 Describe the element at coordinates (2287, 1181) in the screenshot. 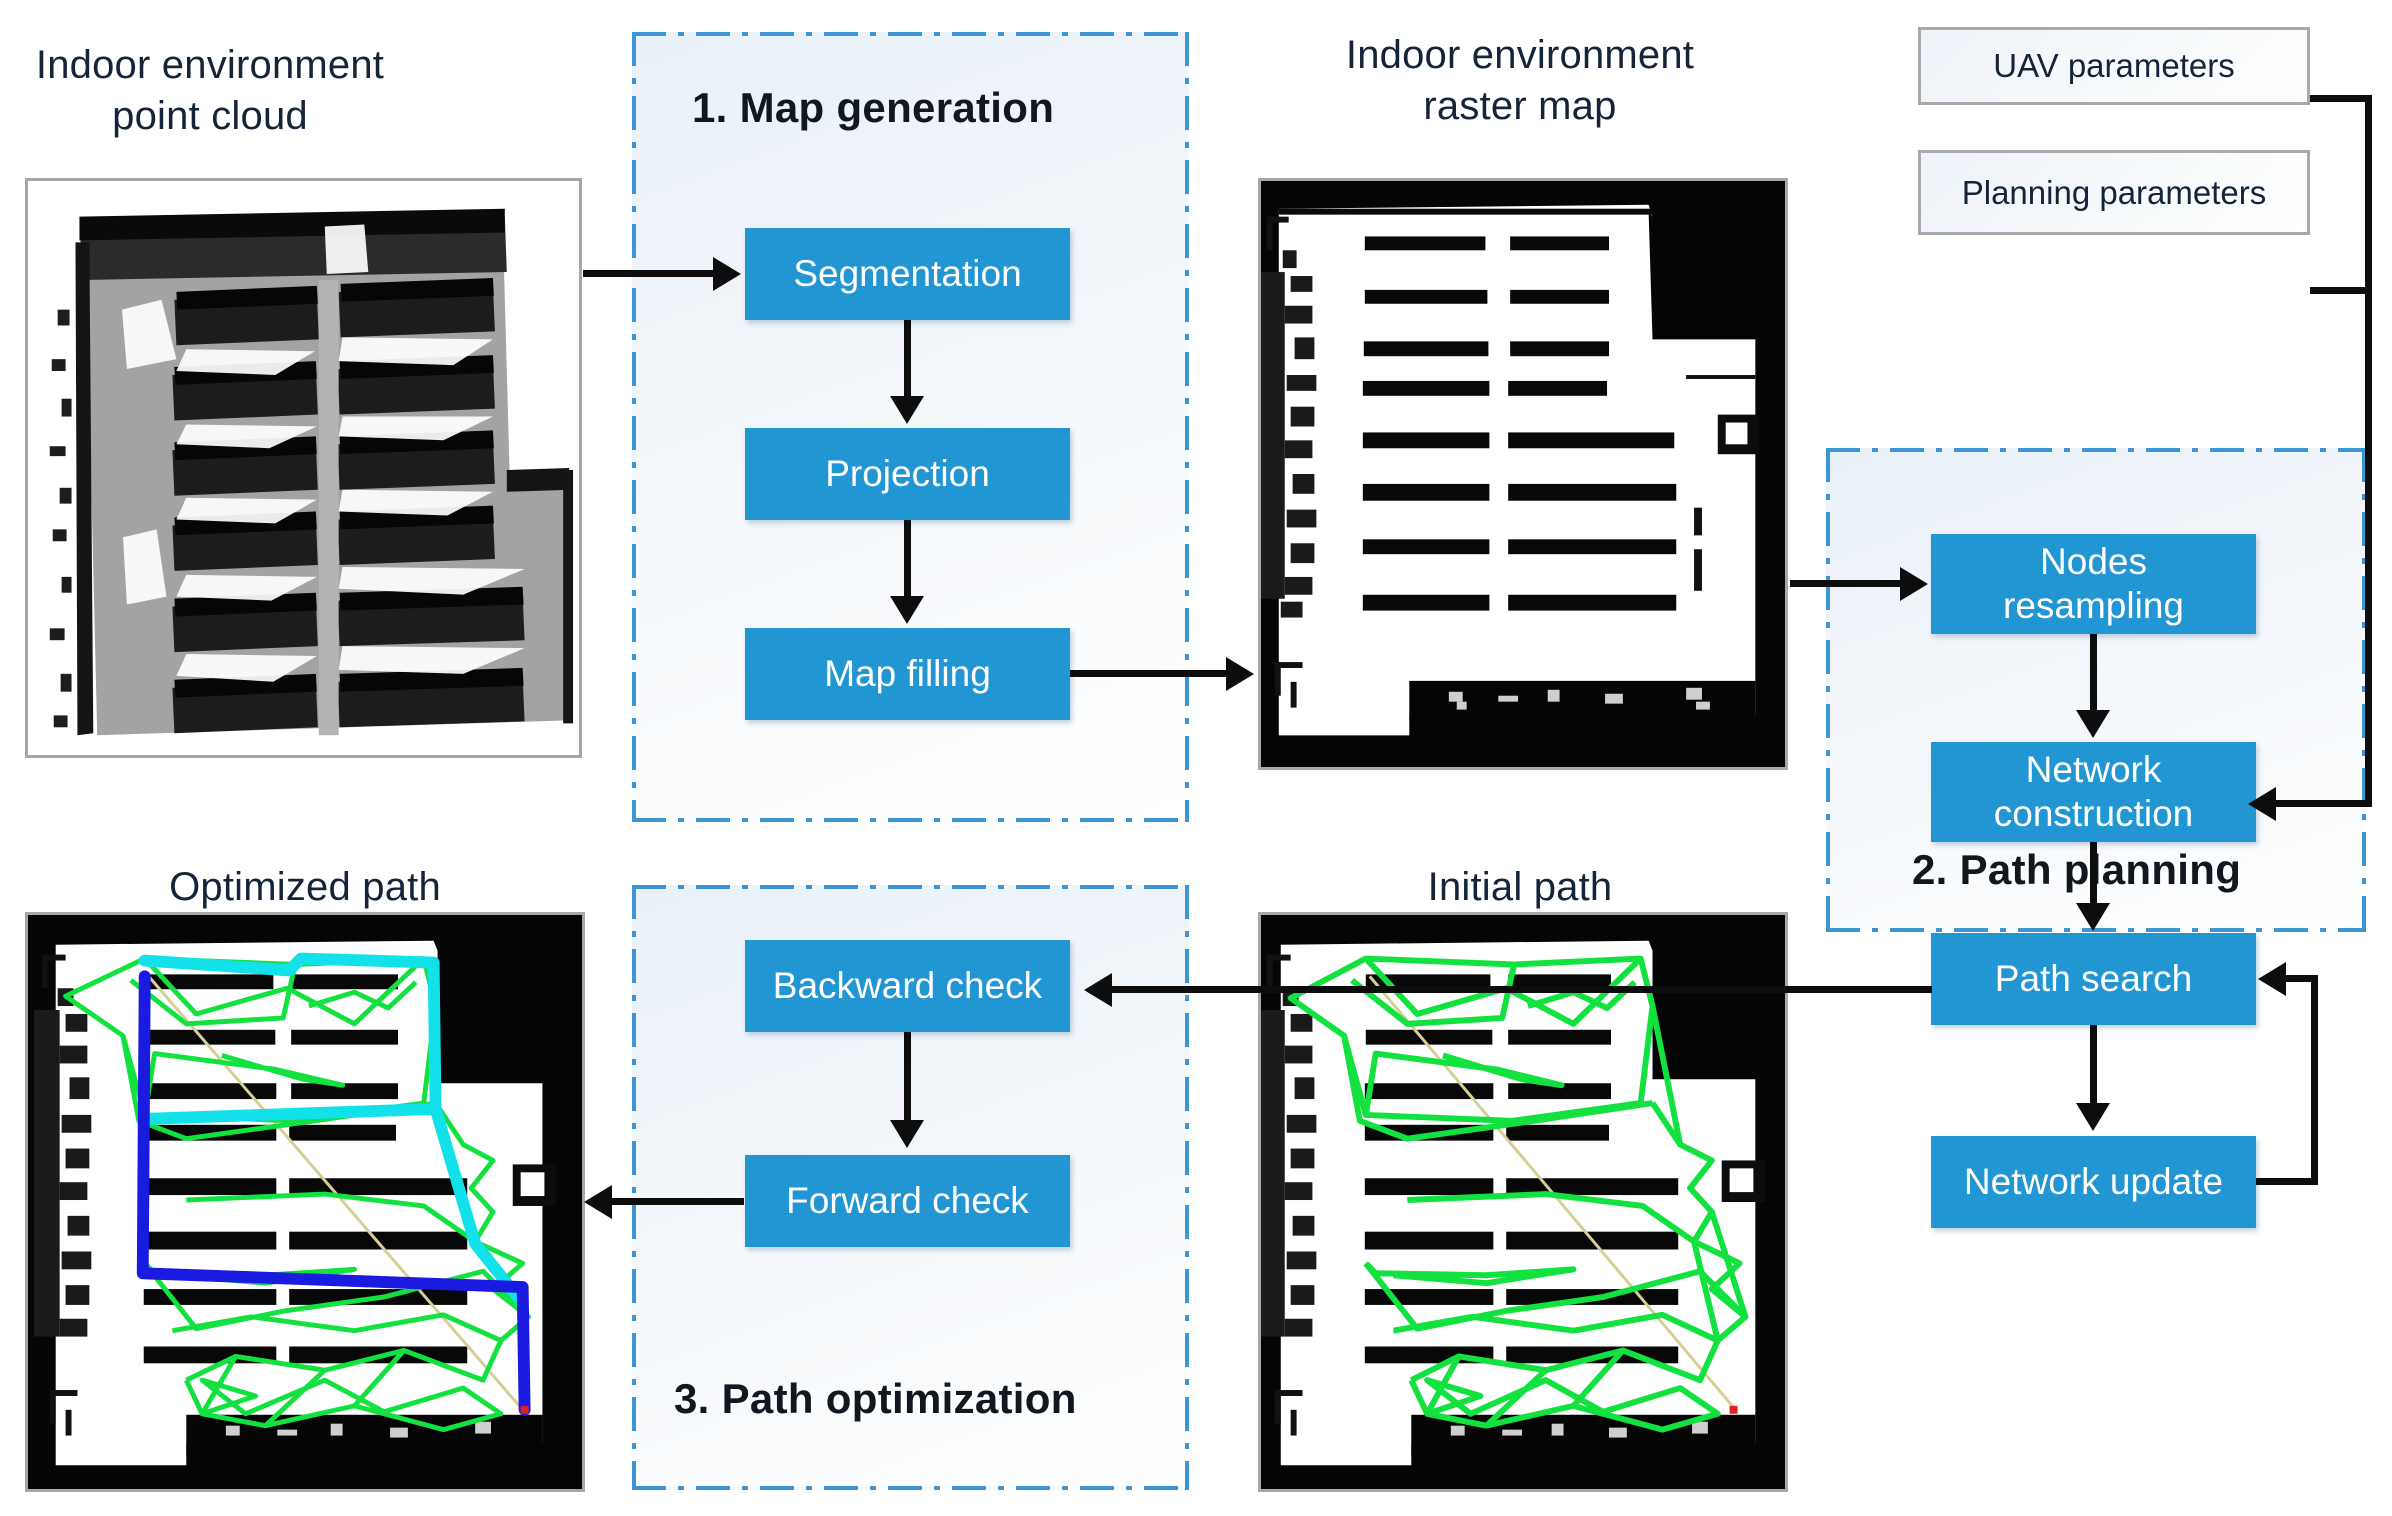

I see `feedback-networkupdate-horizontal` at that location.